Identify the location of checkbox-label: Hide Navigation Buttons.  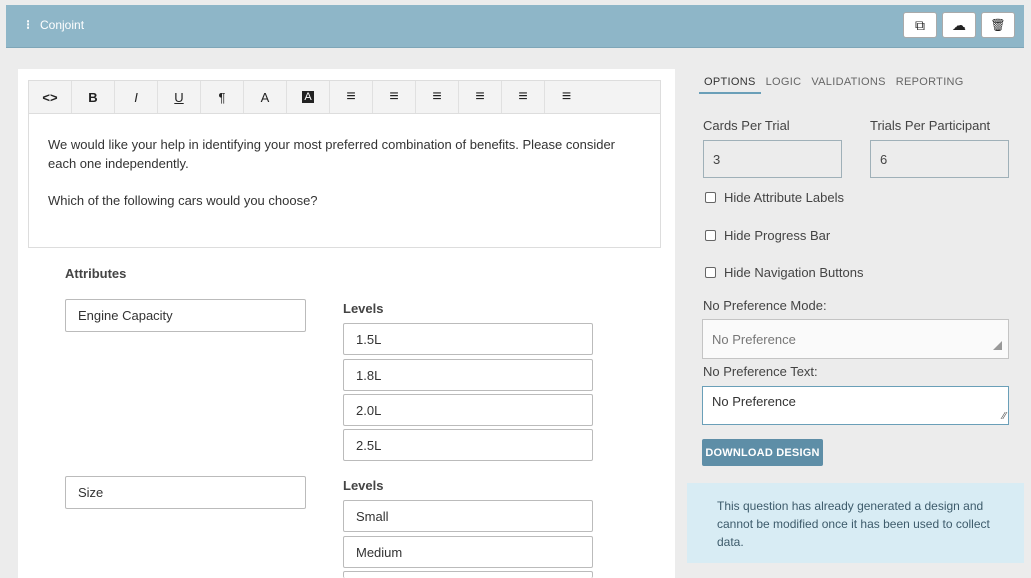
(794, 272).